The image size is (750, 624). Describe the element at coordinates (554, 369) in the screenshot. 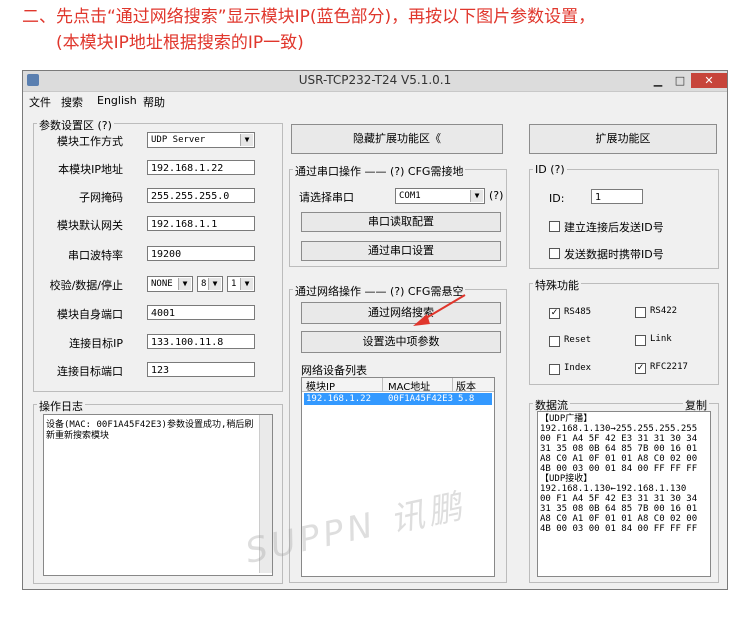

I see `index-checkbox` at that location.